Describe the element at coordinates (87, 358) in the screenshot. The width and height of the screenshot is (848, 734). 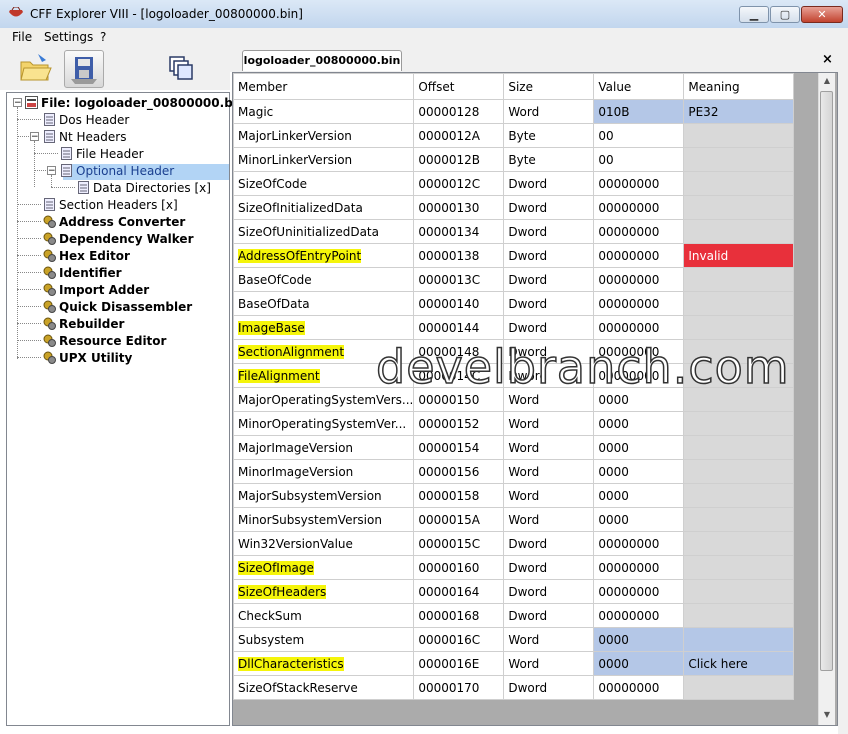
I see `tree-item-upx-utility: UPX Utility` at that location.